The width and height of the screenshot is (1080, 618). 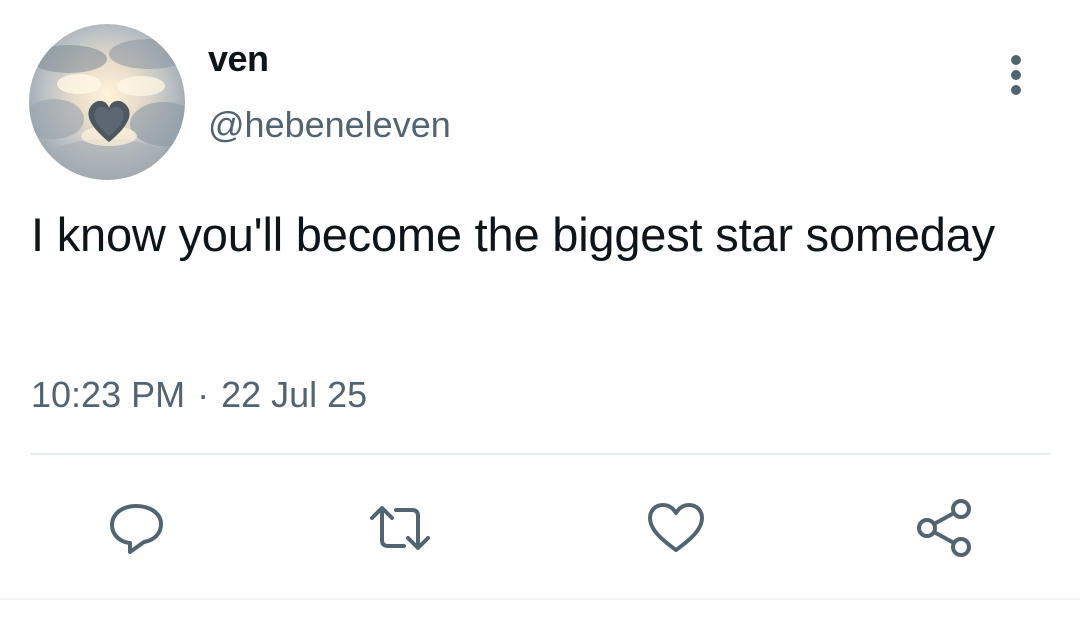 I want to click on tweet-timestamp: 10:23 PM · 22 Jul 25, so click(x=199, y=395).